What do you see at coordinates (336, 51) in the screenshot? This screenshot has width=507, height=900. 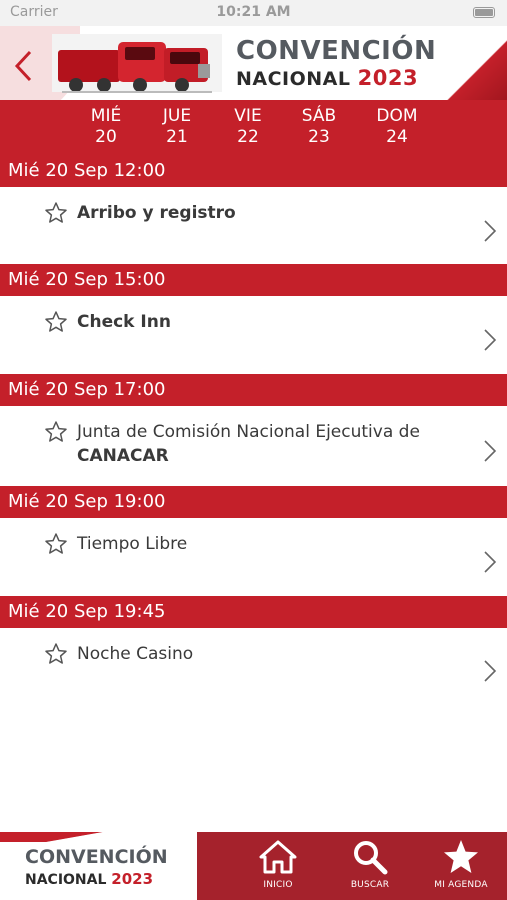 I see `logo-title: CONVENCIÓN` at bounding box center [336, 51].